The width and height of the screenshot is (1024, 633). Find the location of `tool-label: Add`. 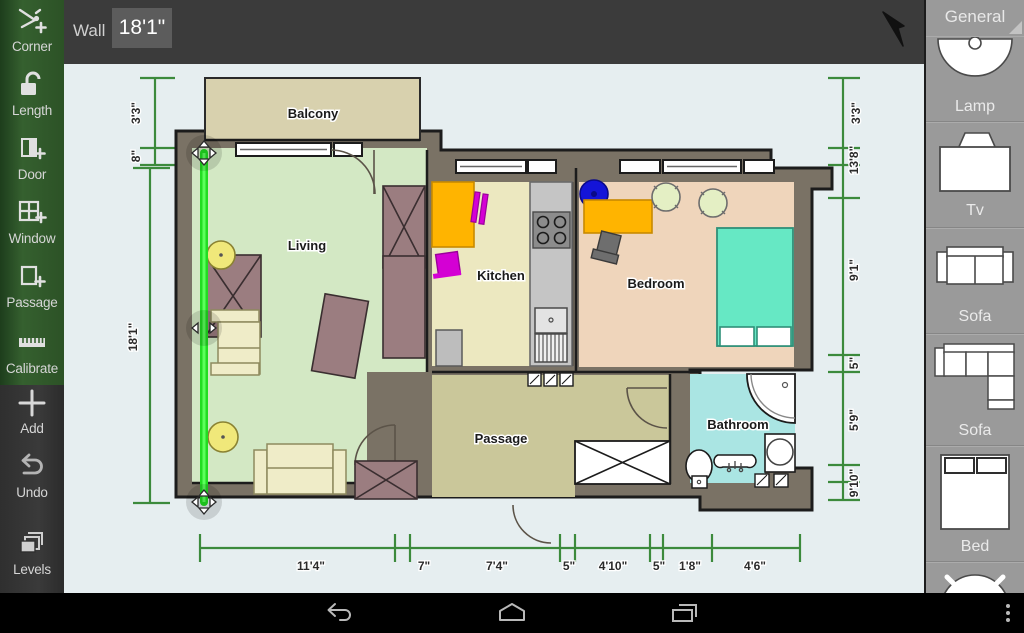

tool-label: Add is located at coordinates (32, 428).